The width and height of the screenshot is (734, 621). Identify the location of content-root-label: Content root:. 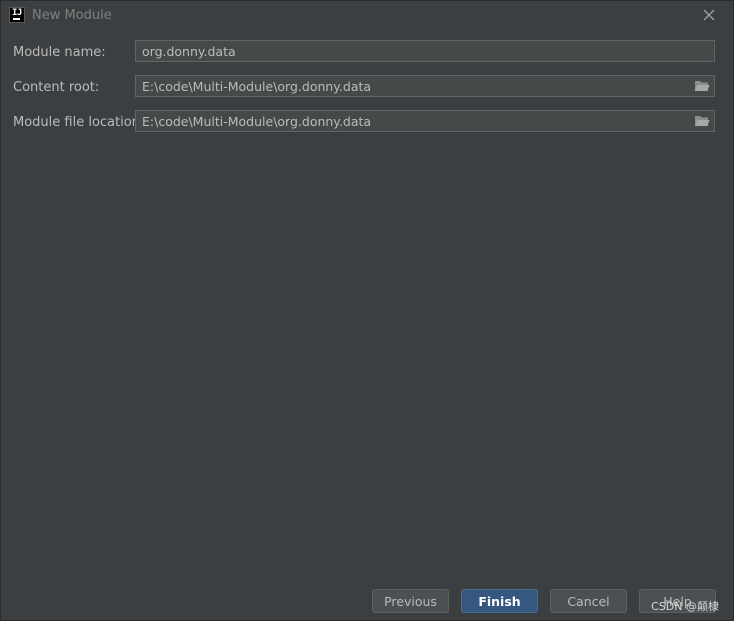
(56, 87).